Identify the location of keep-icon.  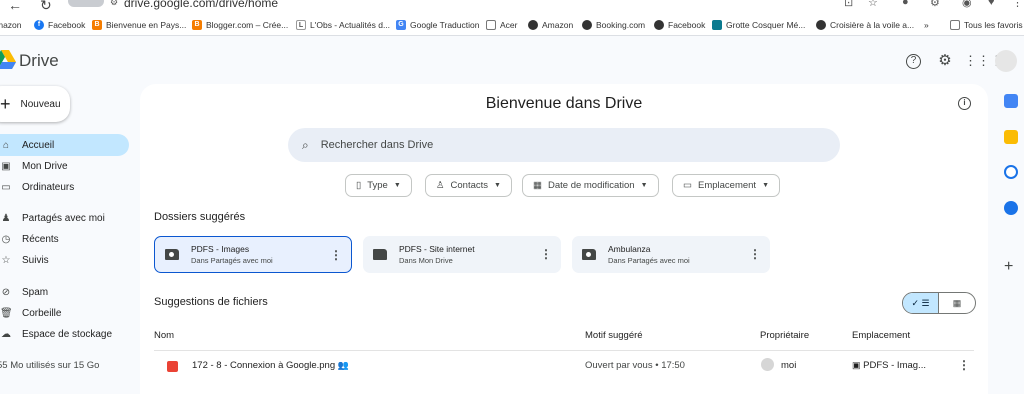
(1011, 137).